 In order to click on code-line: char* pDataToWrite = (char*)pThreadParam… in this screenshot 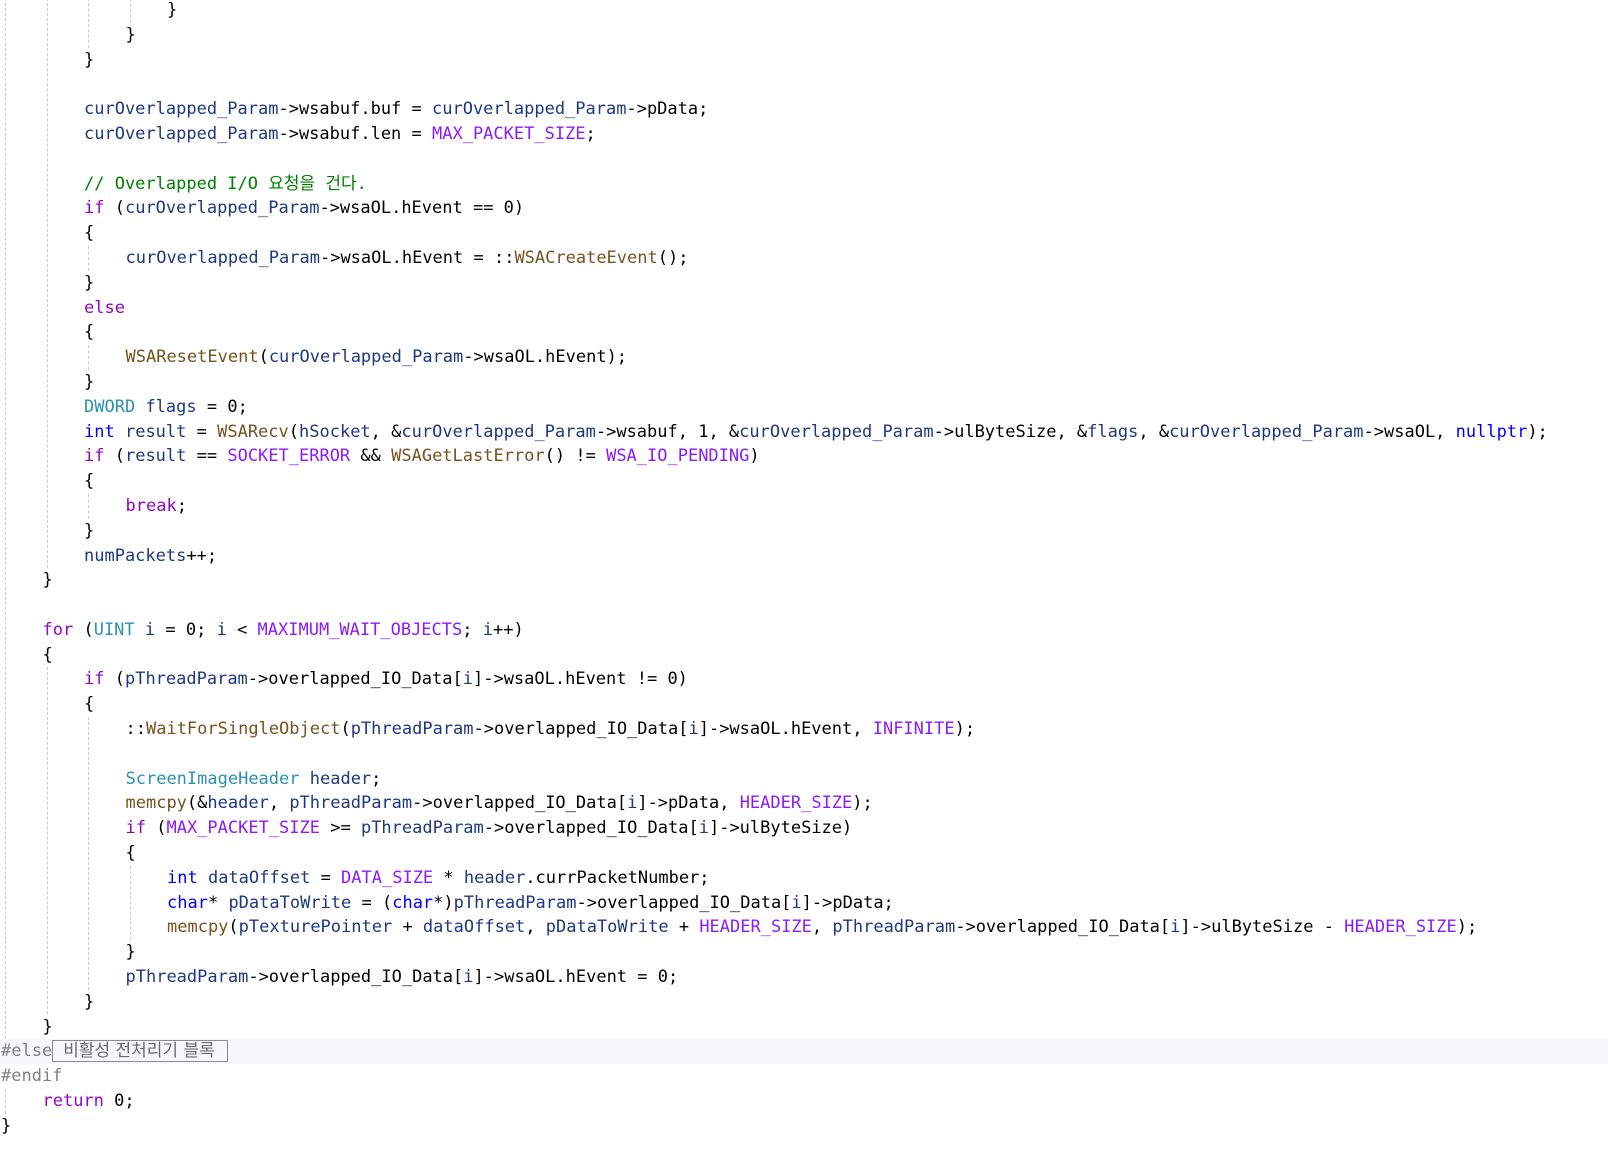, I will do `click(804, 903)`.